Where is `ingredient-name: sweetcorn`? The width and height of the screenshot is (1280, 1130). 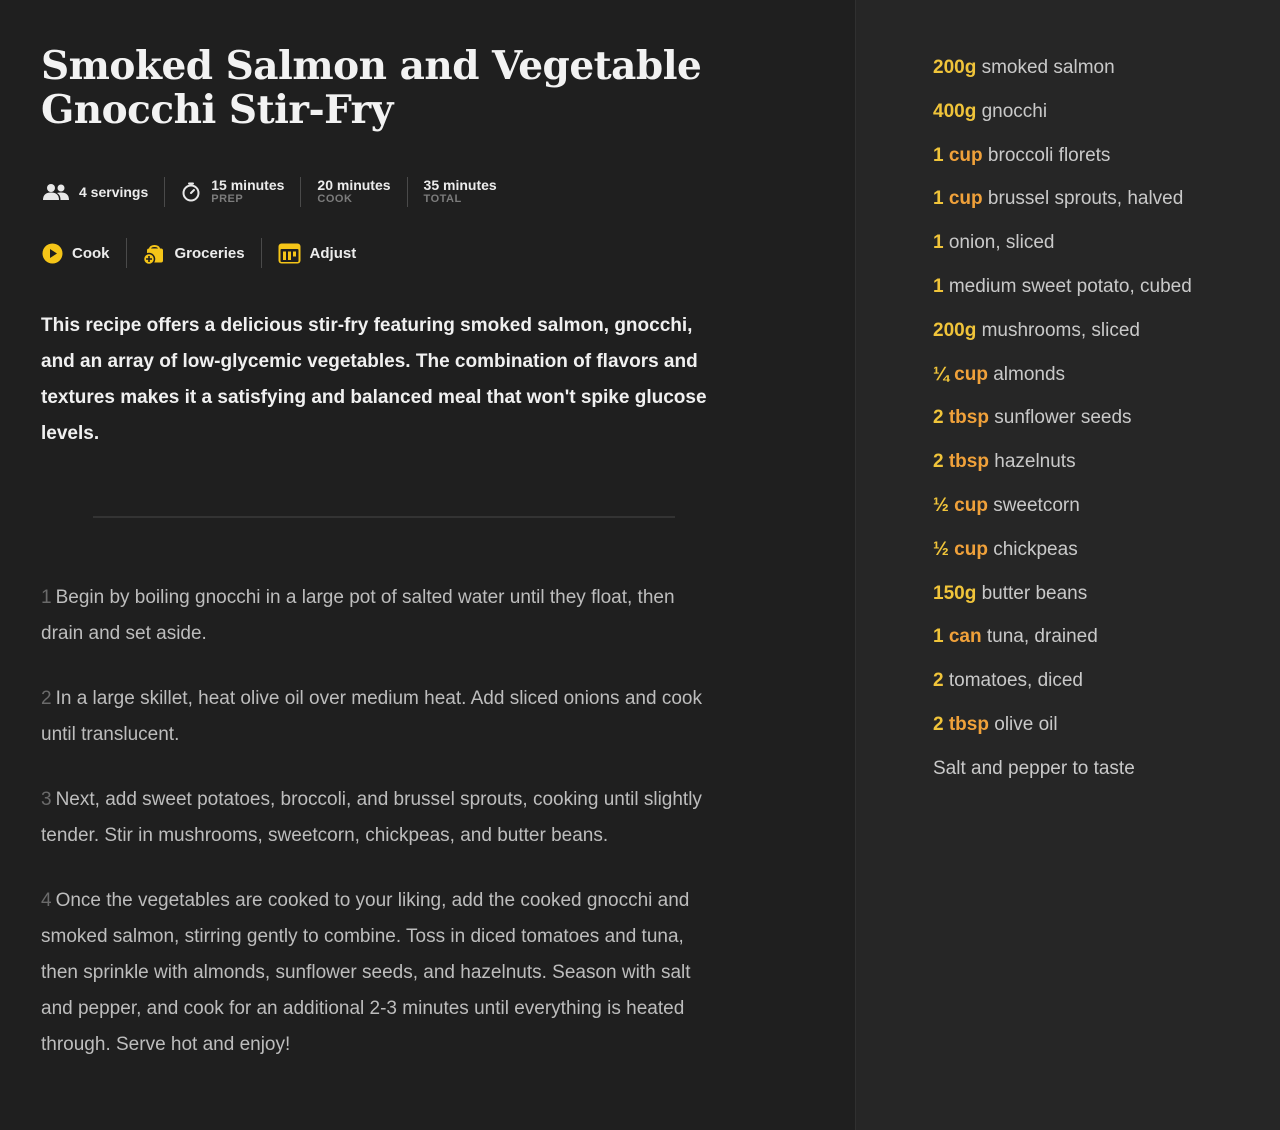
ingredient-name: sweetcorn is located at coordinates (1036, 505).